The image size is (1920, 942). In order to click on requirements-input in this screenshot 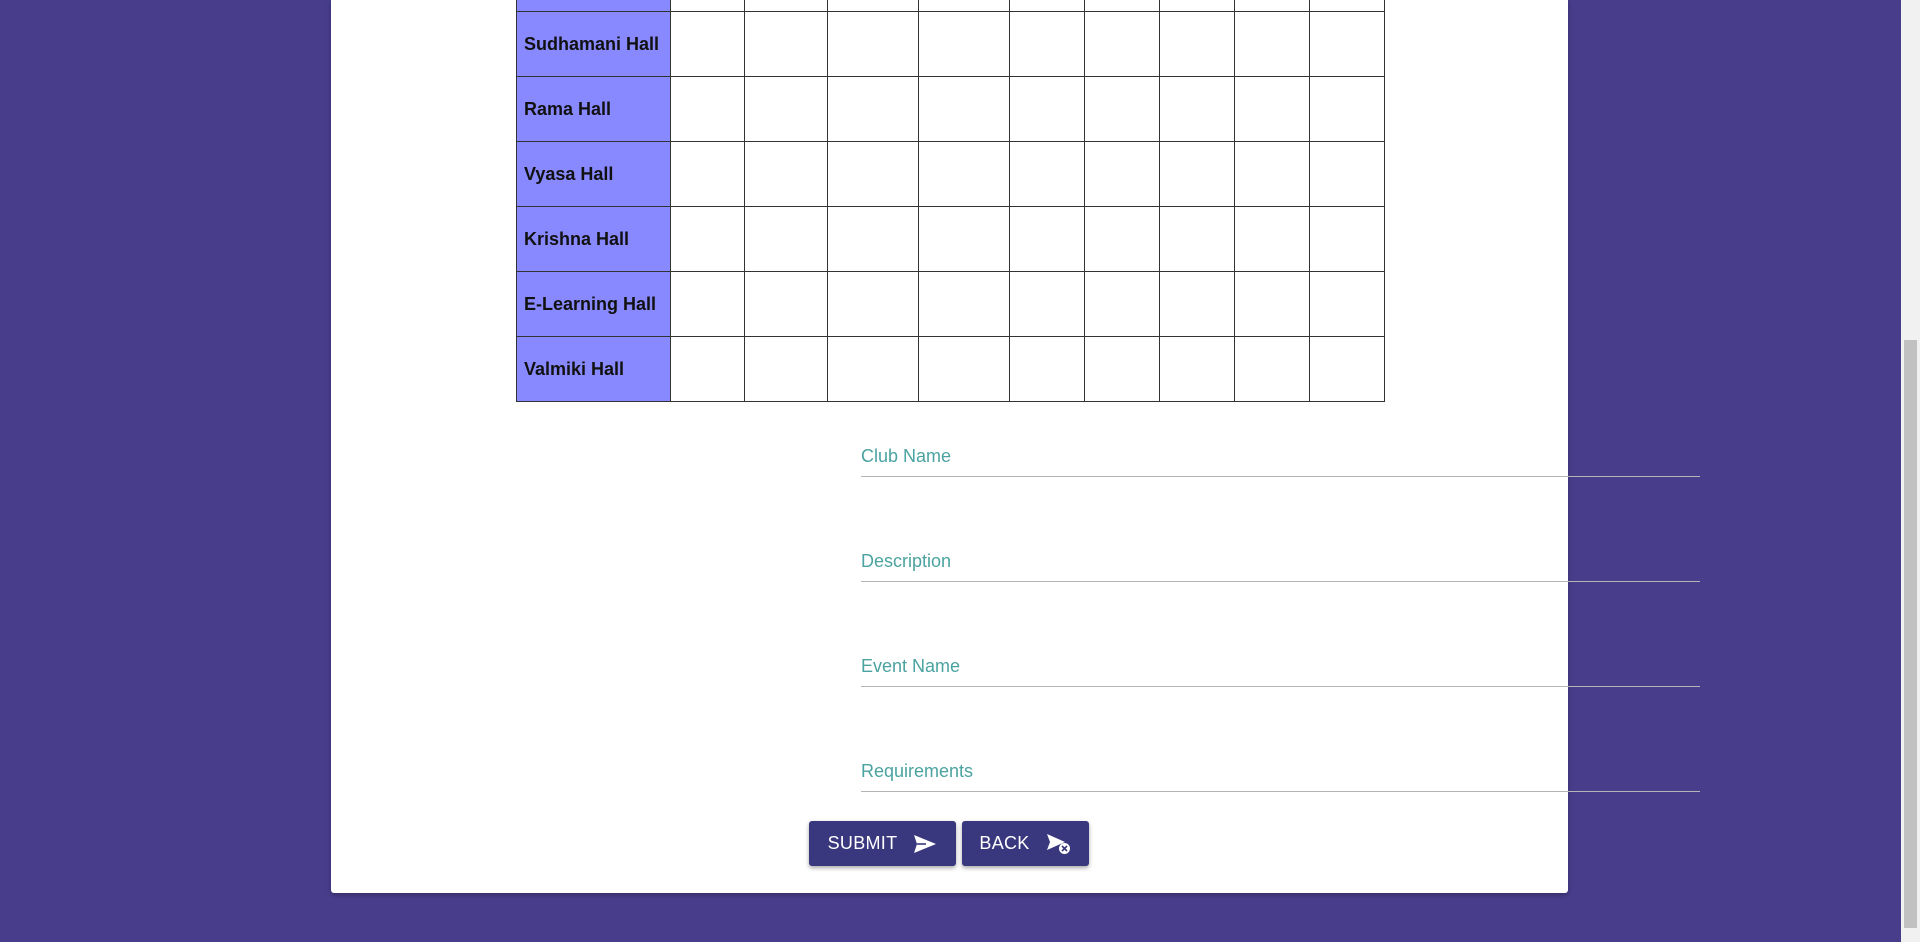, I will do `click(1280, 771)`.